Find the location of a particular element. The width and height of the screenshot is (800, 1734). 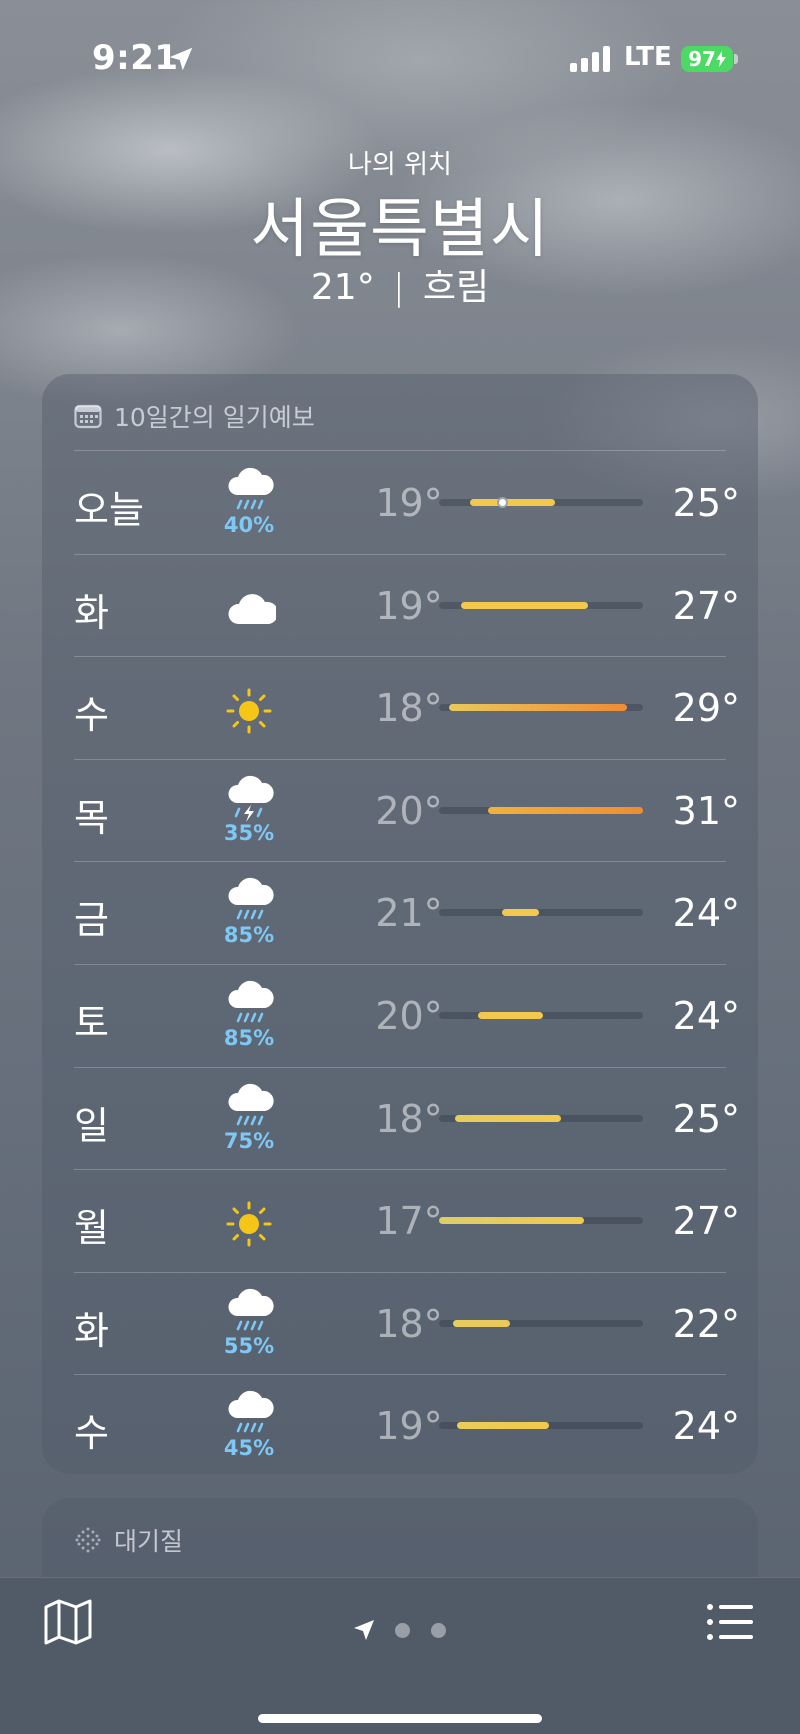

forecast-day: 목 is located at coordinates (91, 817).